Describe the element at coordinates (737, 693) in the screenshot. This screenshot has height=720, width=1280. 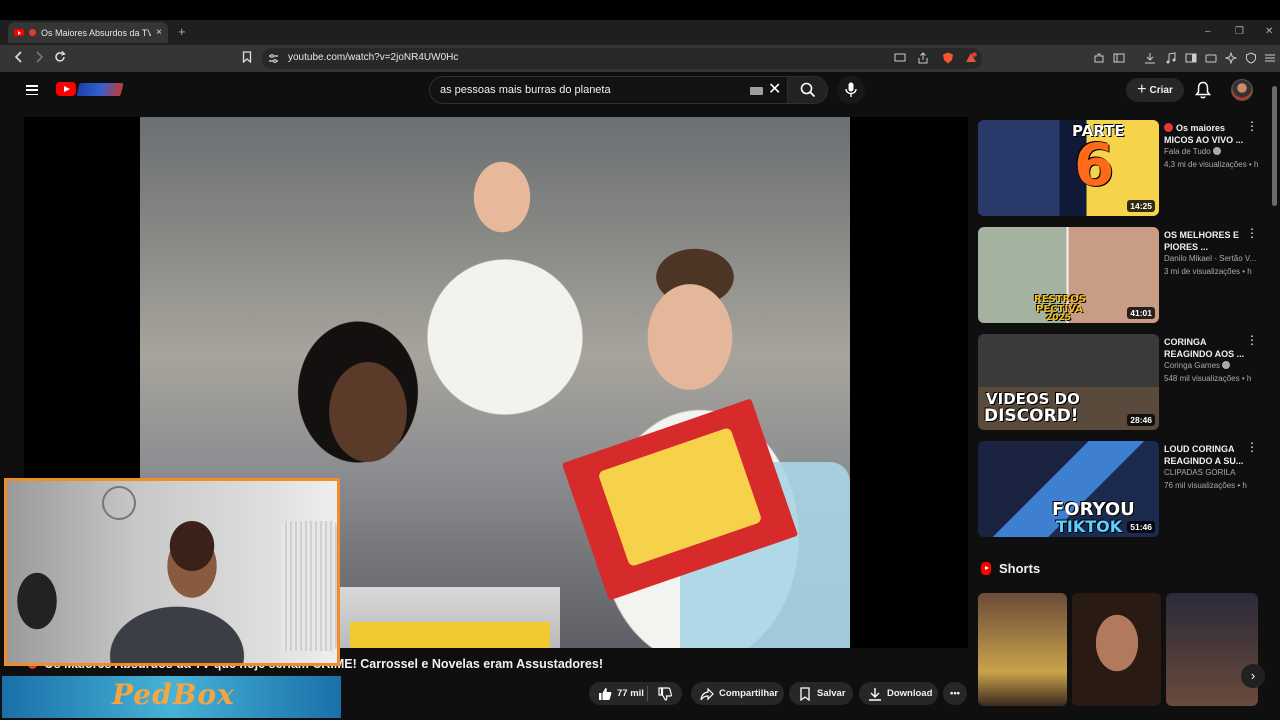
I see `share-button: Compartilhar` at that location.